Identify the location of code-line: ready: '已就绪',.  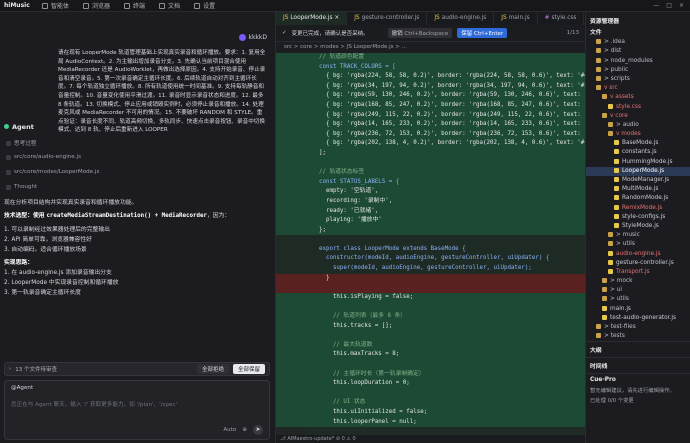
(430, 211).